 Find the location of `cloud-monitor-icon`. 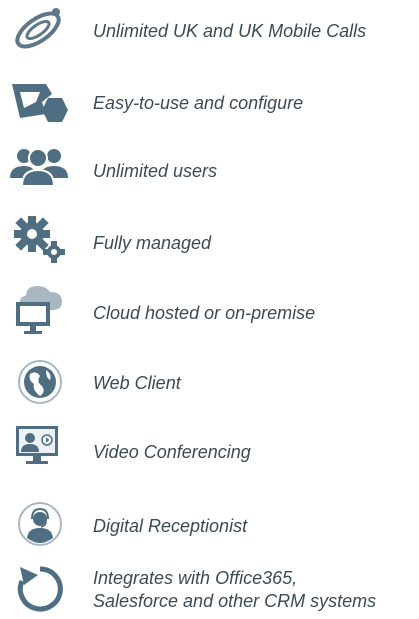

cloud-monitor-icon is located at coordinates (38, 310).